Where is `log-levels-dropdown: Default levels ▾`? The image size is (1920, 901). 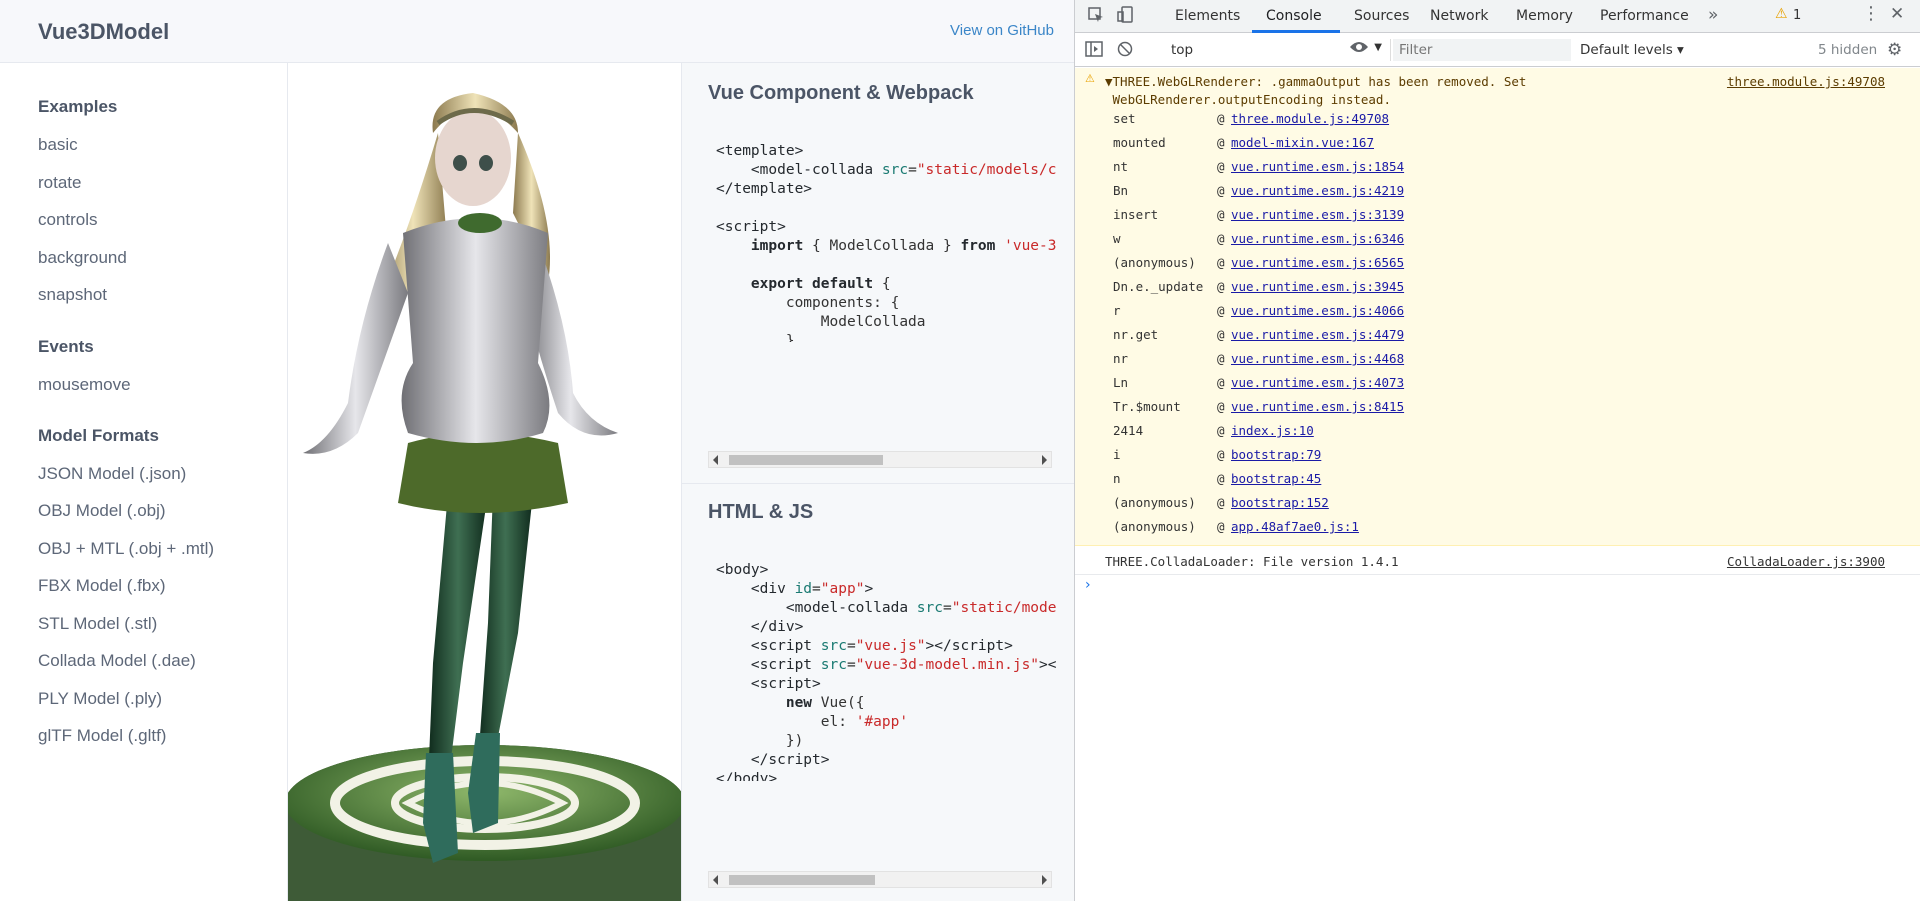
log-levels-dropdown: Default levels ▾ is located at coordinates (1632, 50).